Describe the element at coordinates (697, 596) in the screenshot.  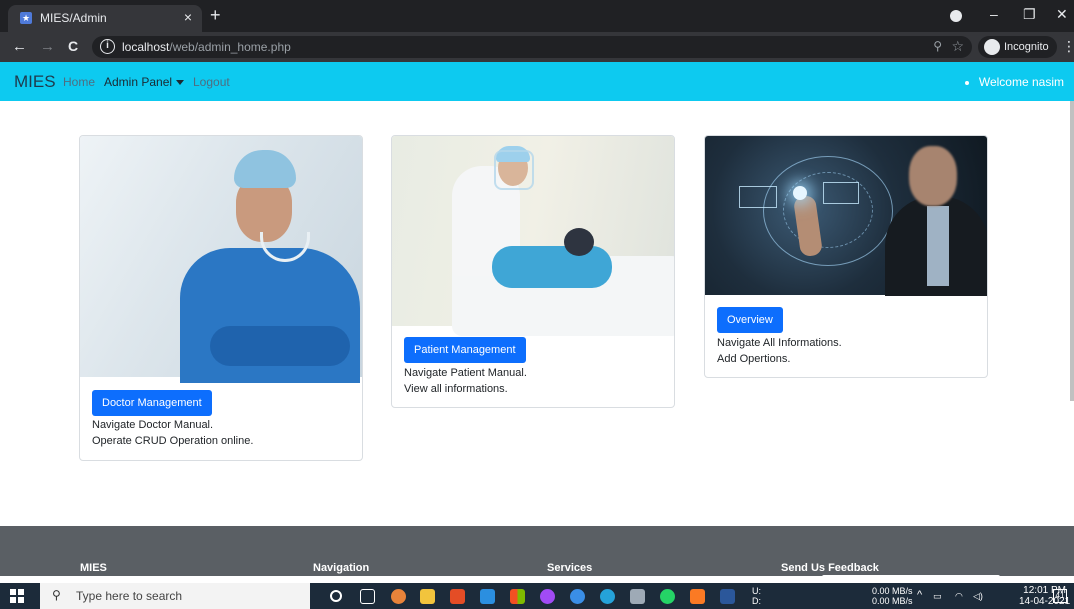
I see `xampp-icon` at that location.